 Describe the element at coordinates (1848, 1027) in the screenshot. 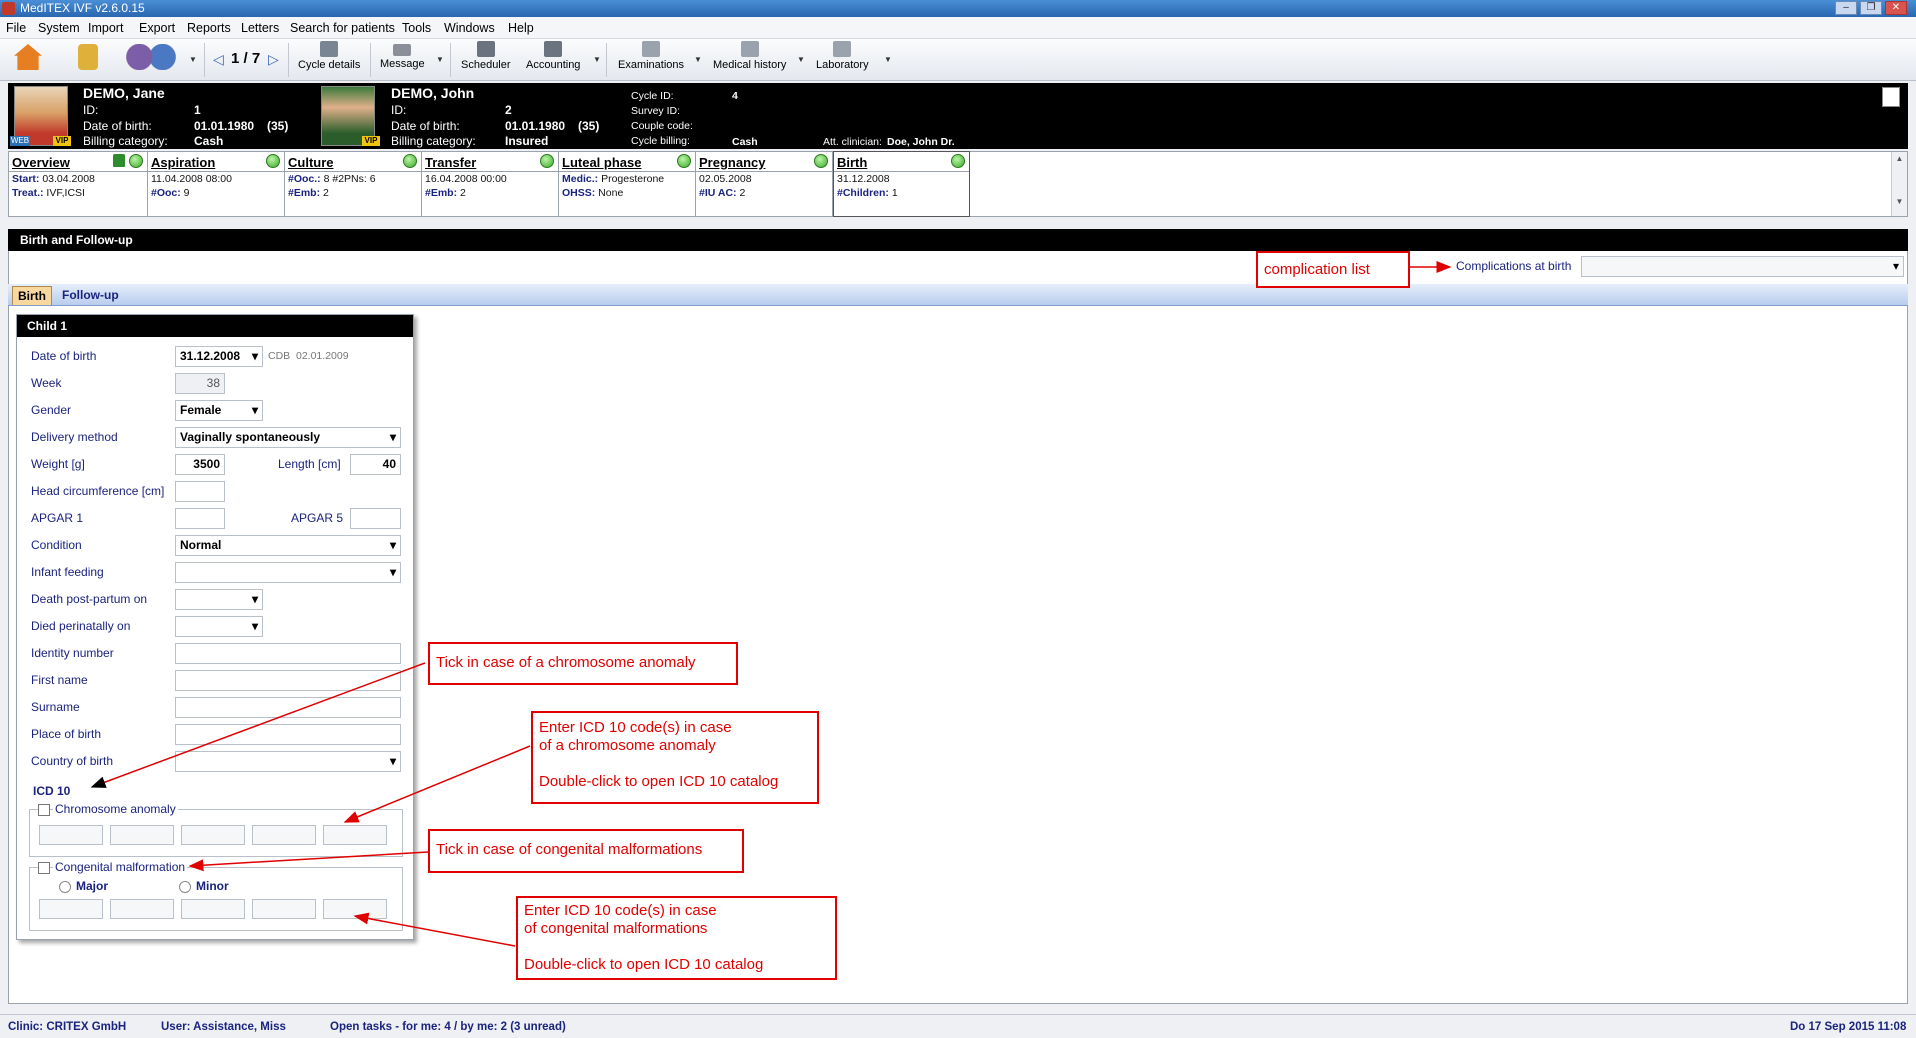

I see `status-datetime: Do 17 Sep 2015 11:08` at that location.